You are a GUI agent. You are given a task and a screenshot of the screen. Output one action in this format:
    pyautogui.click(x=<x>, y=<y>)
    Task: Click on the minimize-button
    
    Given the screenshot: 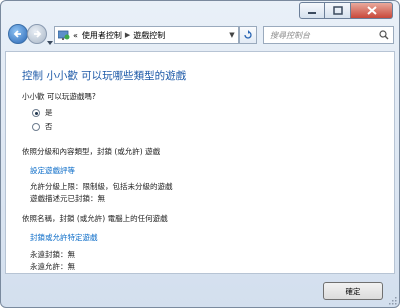 What is the action you would take?
    pyautogui.click(x=312, y=10)
    